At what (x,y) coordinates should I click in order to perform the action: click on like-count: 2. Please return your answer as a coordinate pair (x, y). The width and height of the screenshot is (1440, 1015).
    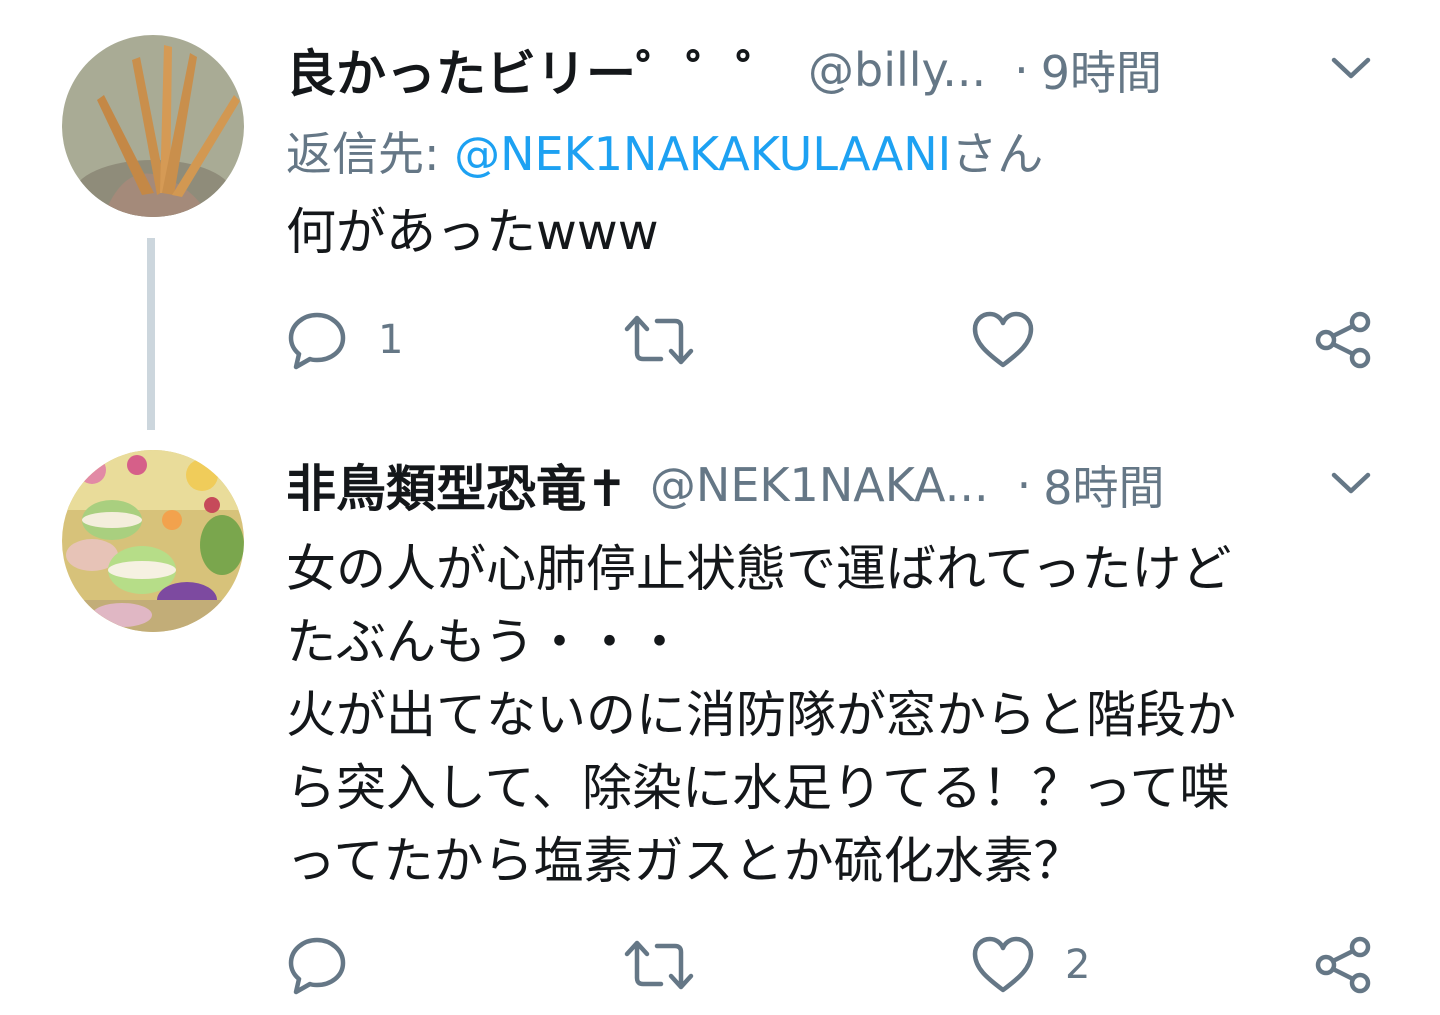
    Looking at the image, I should click on (1078, 965).